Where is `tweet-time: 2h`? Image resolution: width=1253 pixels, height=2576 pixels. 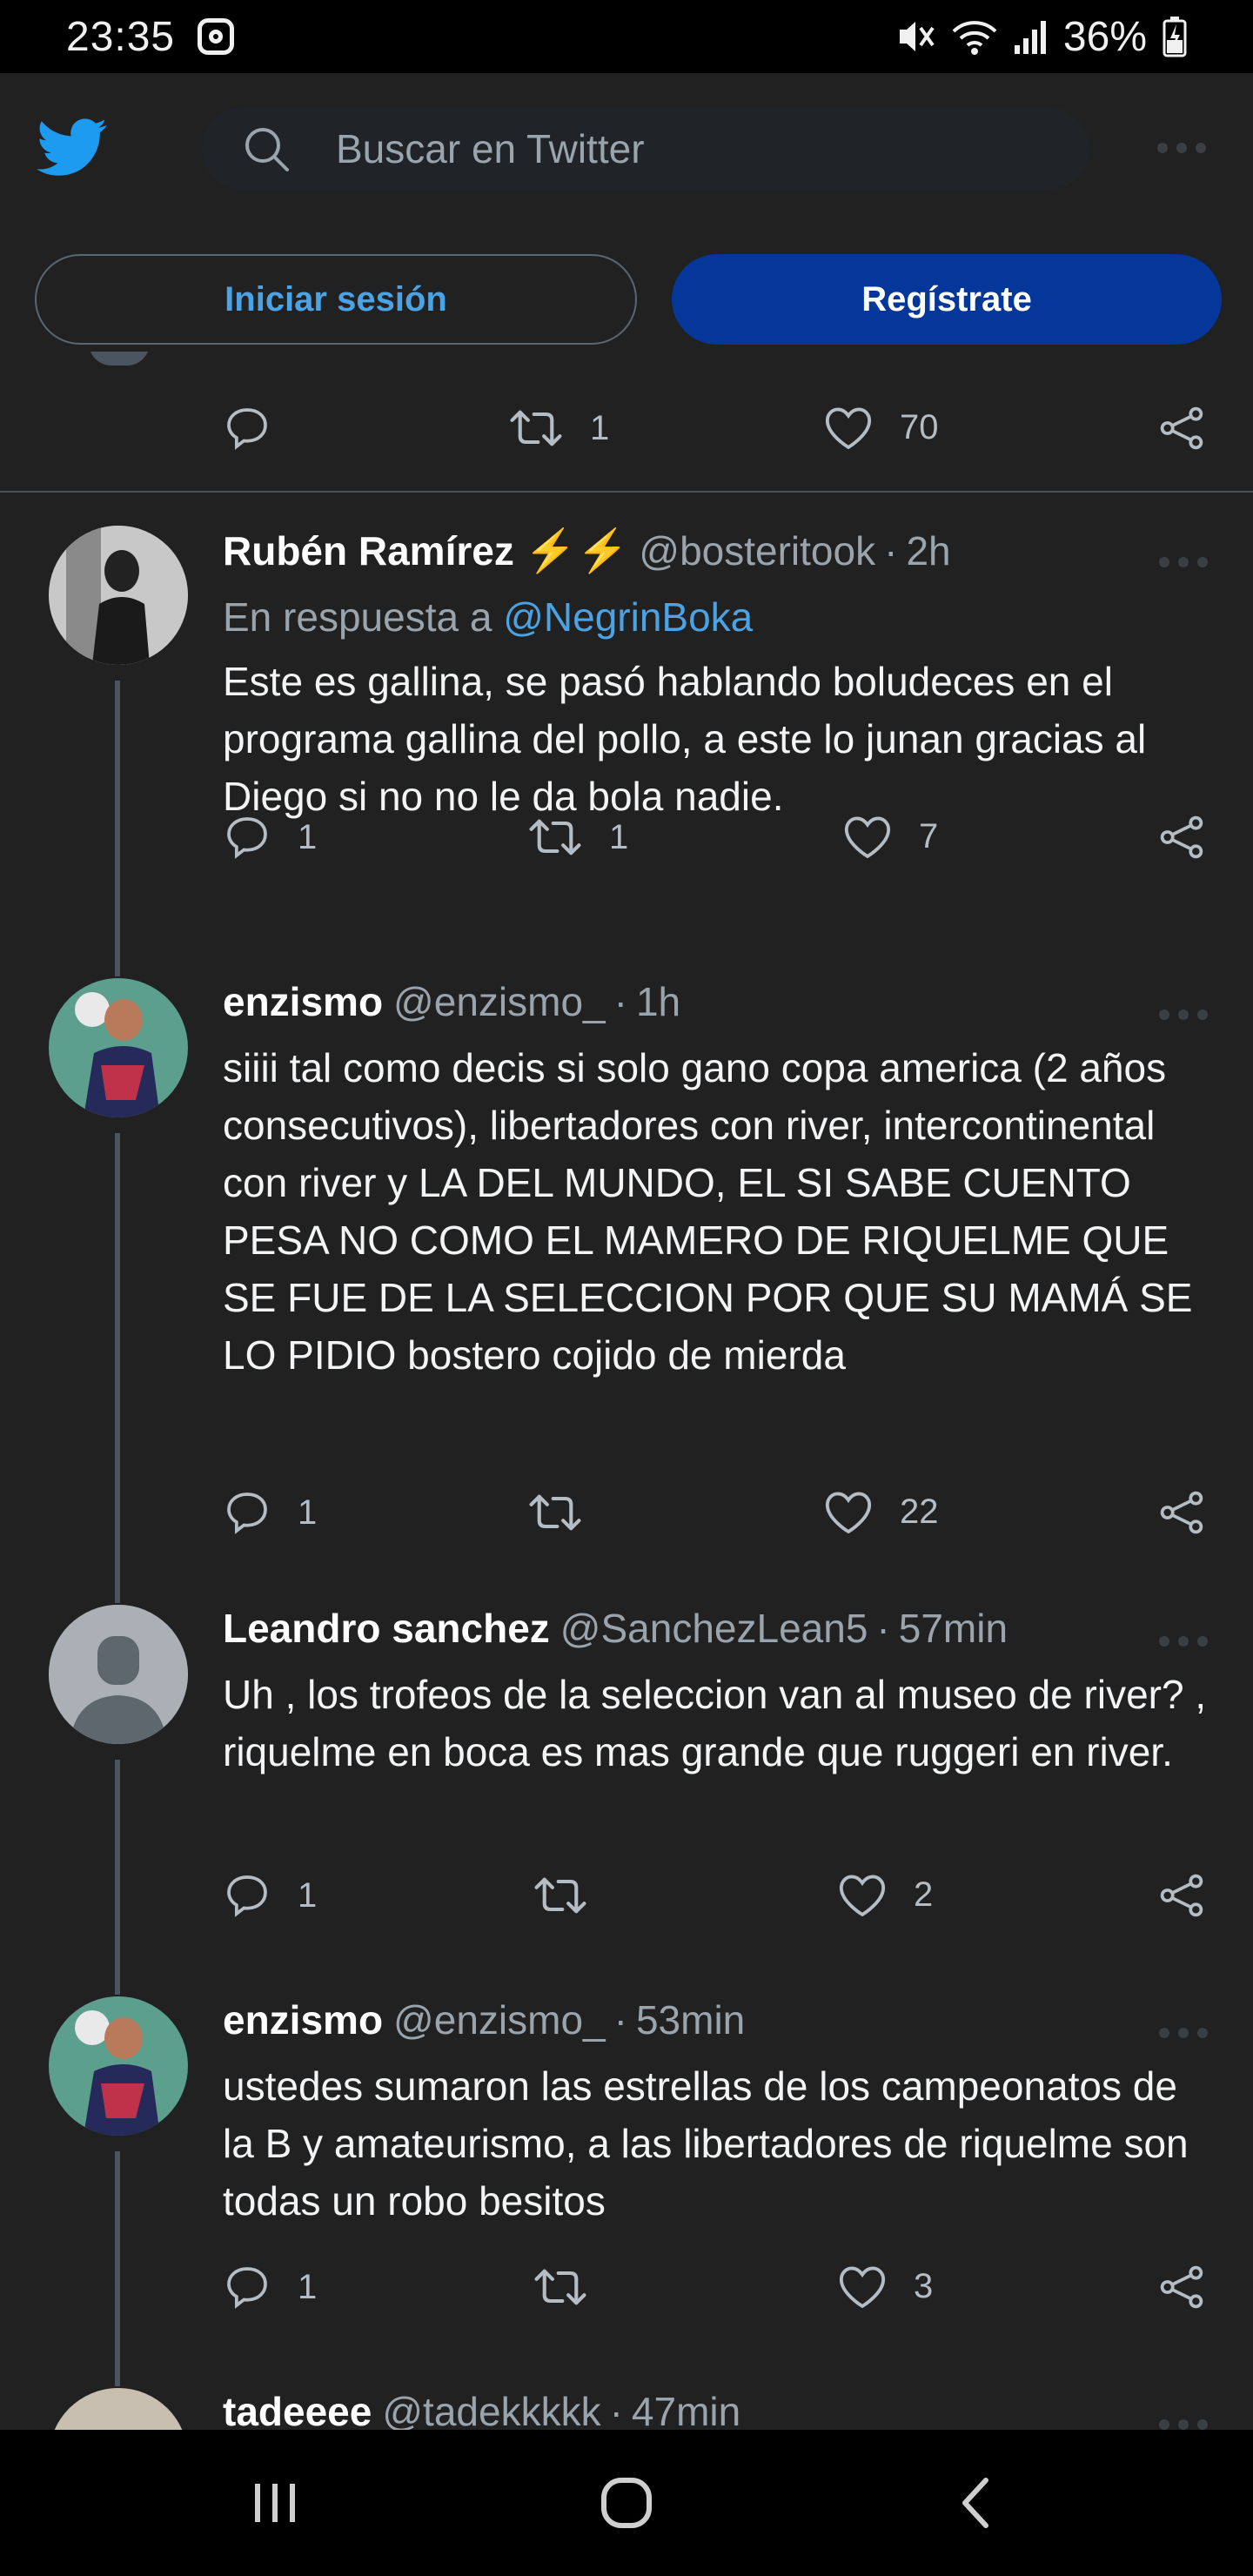
tweet-time: 2h is located at coordinates (928, 550).